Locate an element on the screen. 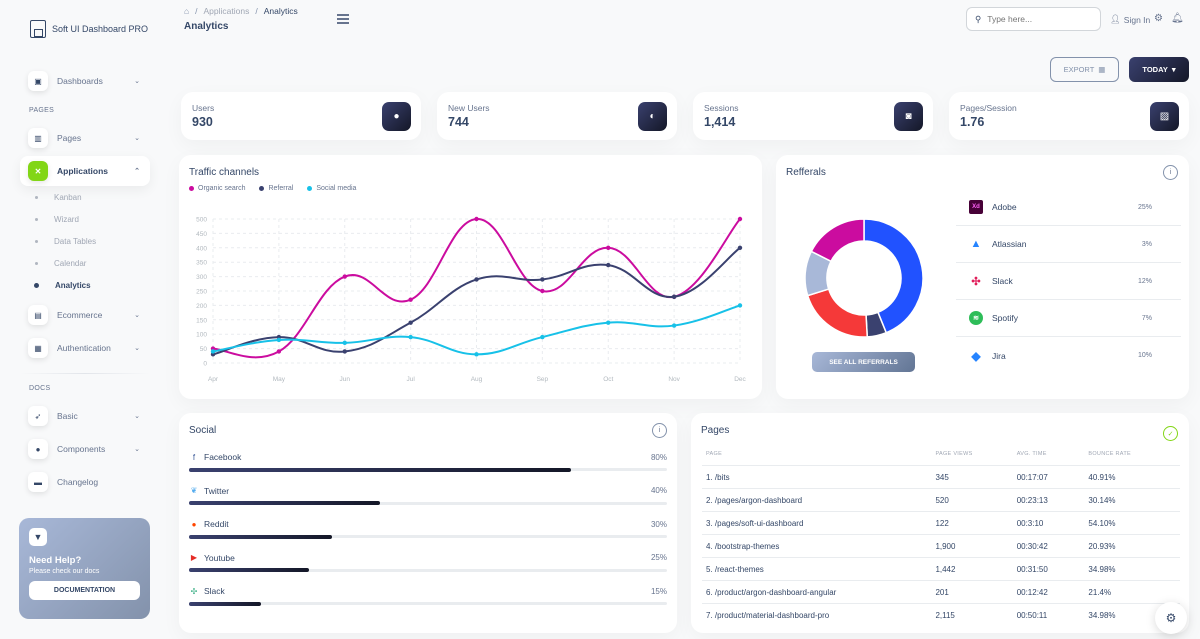 The width and height of the screenshot is (1200, 639). x-tick-label: Jun is located at coordinates (345, 379).